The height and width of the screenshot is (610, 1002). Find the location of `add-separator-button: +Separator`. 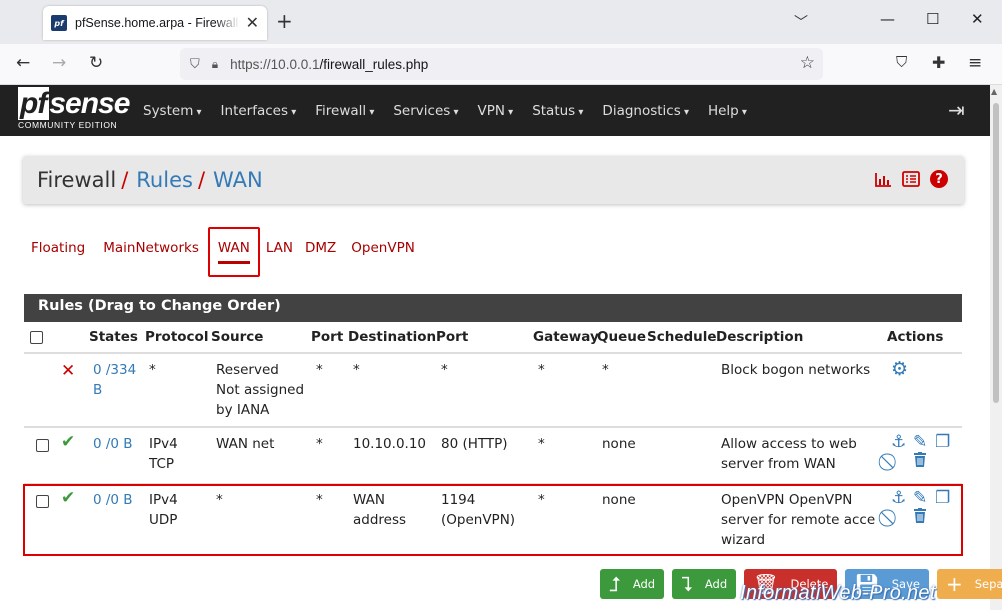

add-separator-button: +Separator is located at coordinates (969, 584).